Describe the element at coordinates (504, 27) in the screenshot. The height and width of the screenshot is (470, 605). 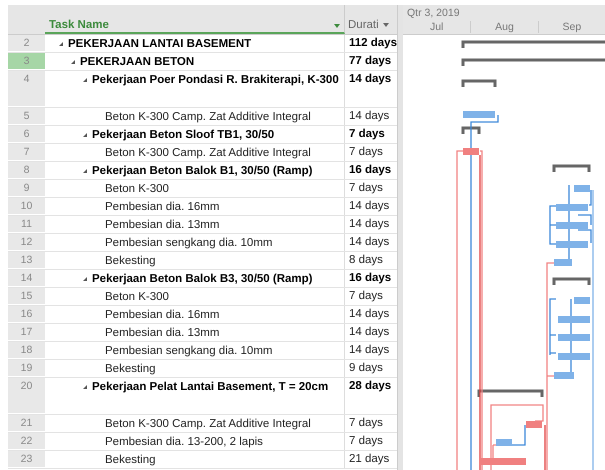
I see `month-label: Aug` at that location.